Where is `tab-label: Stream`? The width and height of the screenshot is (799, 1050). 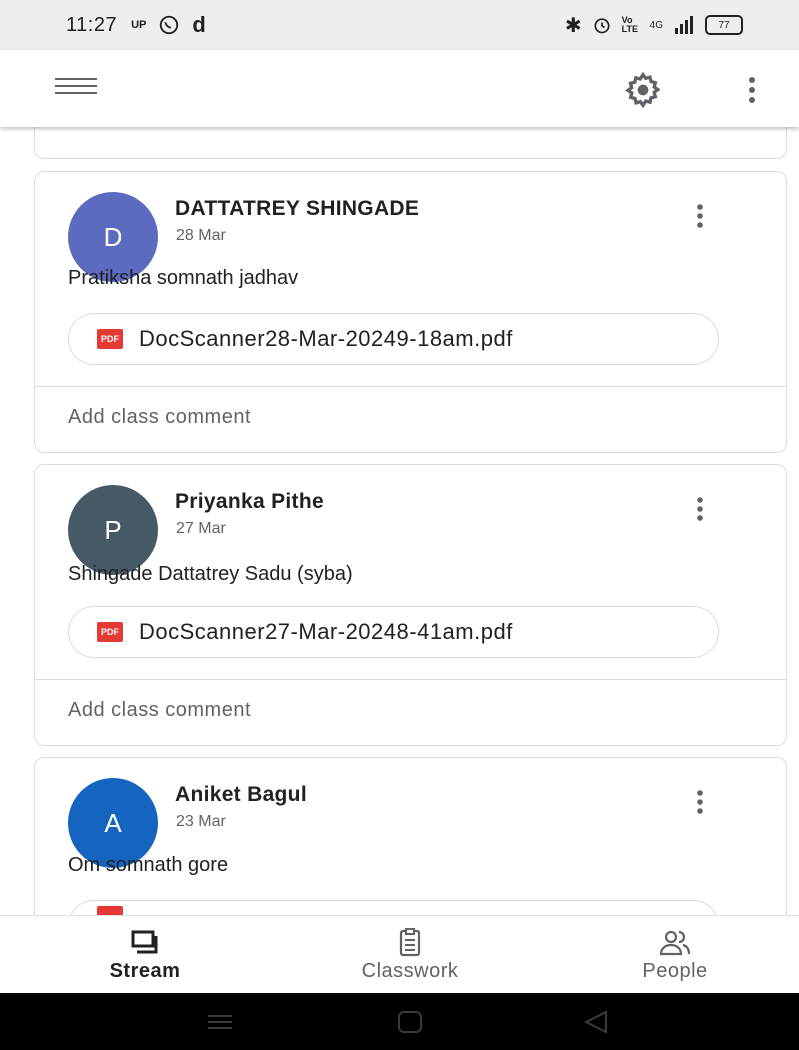 tab-label: Stream is located at coordinates (145, 971).